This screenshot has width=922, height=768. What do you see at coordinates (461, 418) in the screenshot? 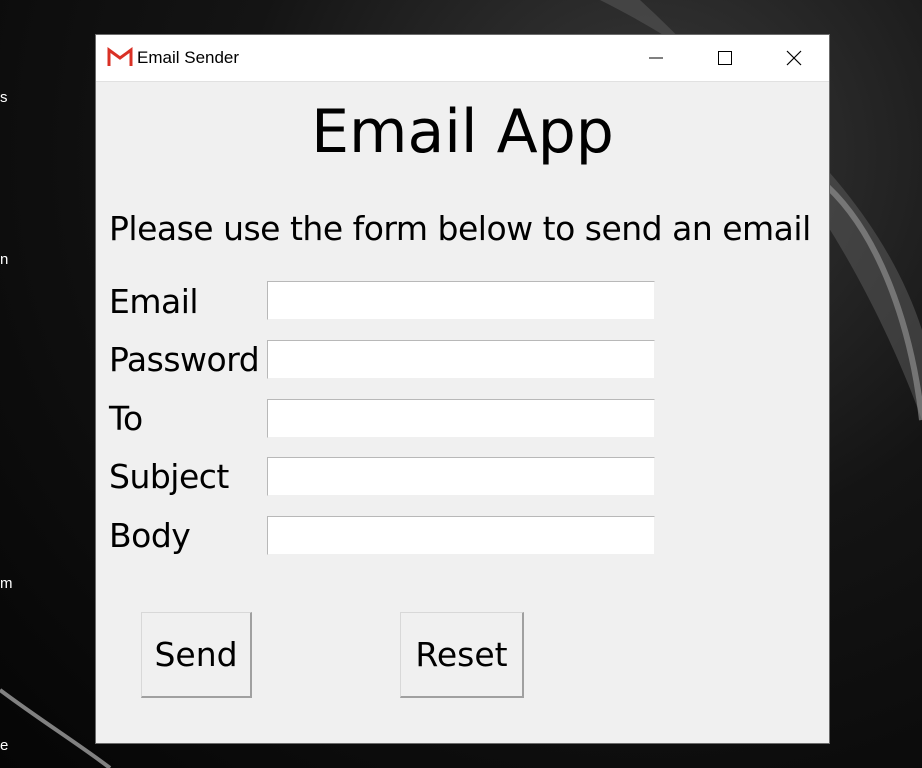
I see `to-field` at bounding box center [461, 418].